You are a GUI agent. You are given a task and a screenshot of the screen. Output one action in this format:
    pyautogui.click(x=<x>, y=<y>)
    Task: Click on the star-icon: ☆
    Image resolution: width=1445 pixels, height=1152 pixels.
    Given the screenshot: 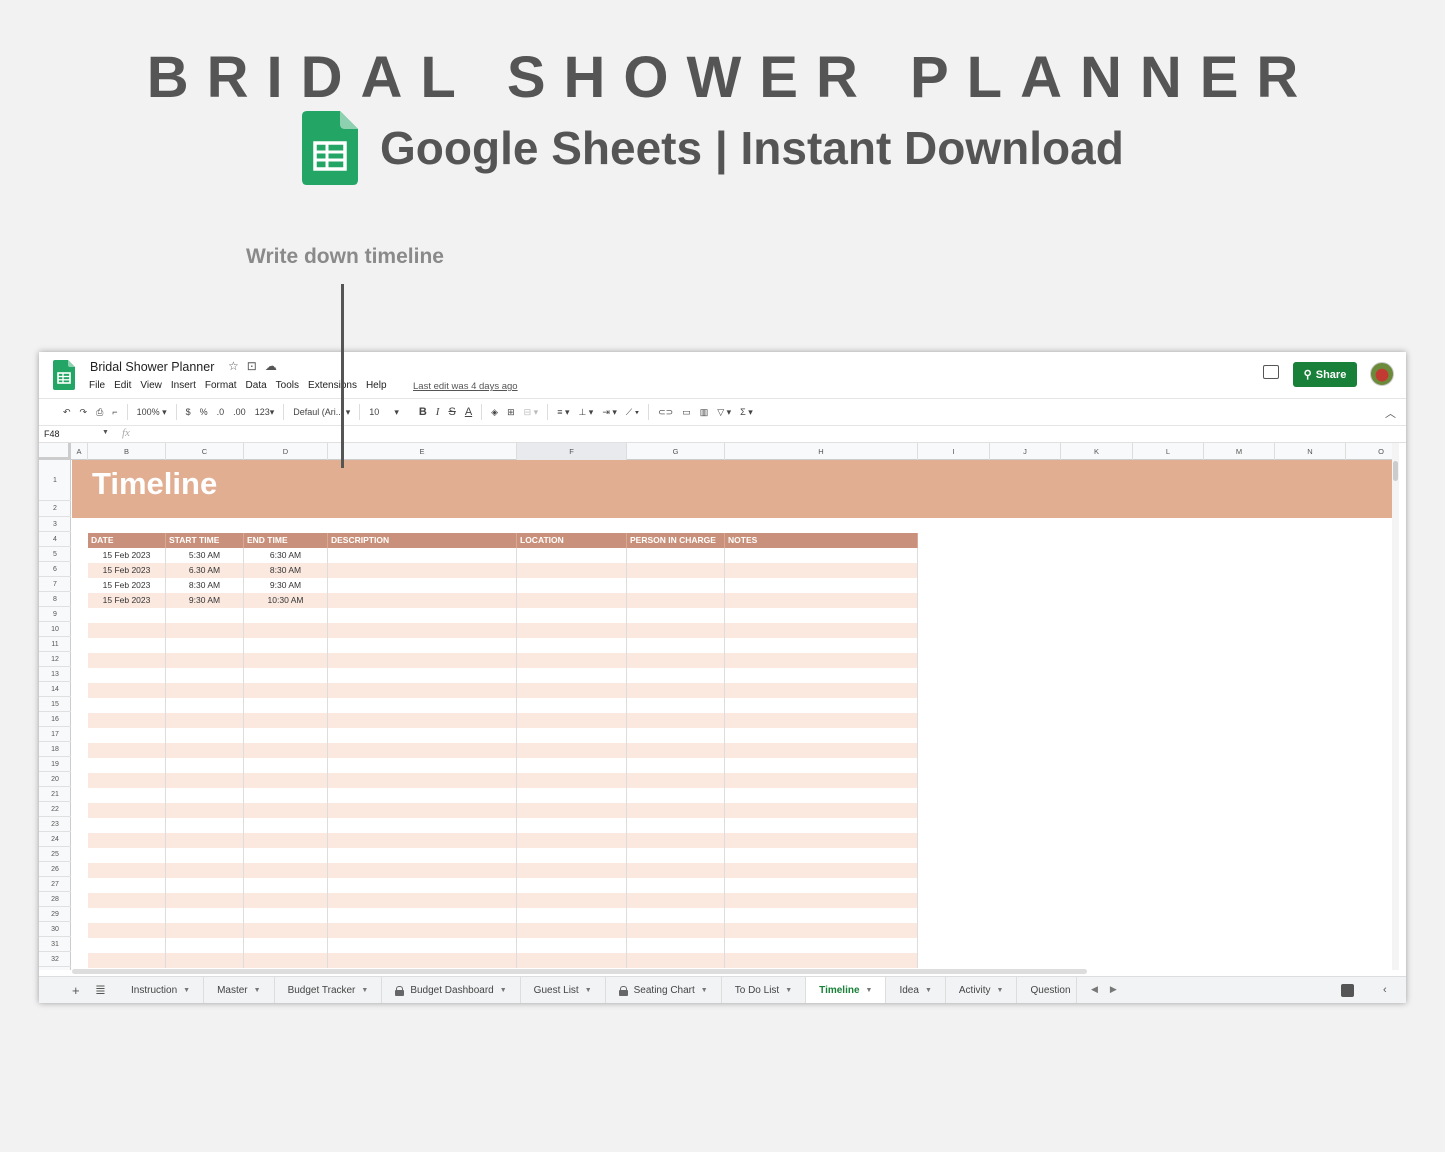 What is the action you would take?
    pyautogui.click(x=233, y=366)
    